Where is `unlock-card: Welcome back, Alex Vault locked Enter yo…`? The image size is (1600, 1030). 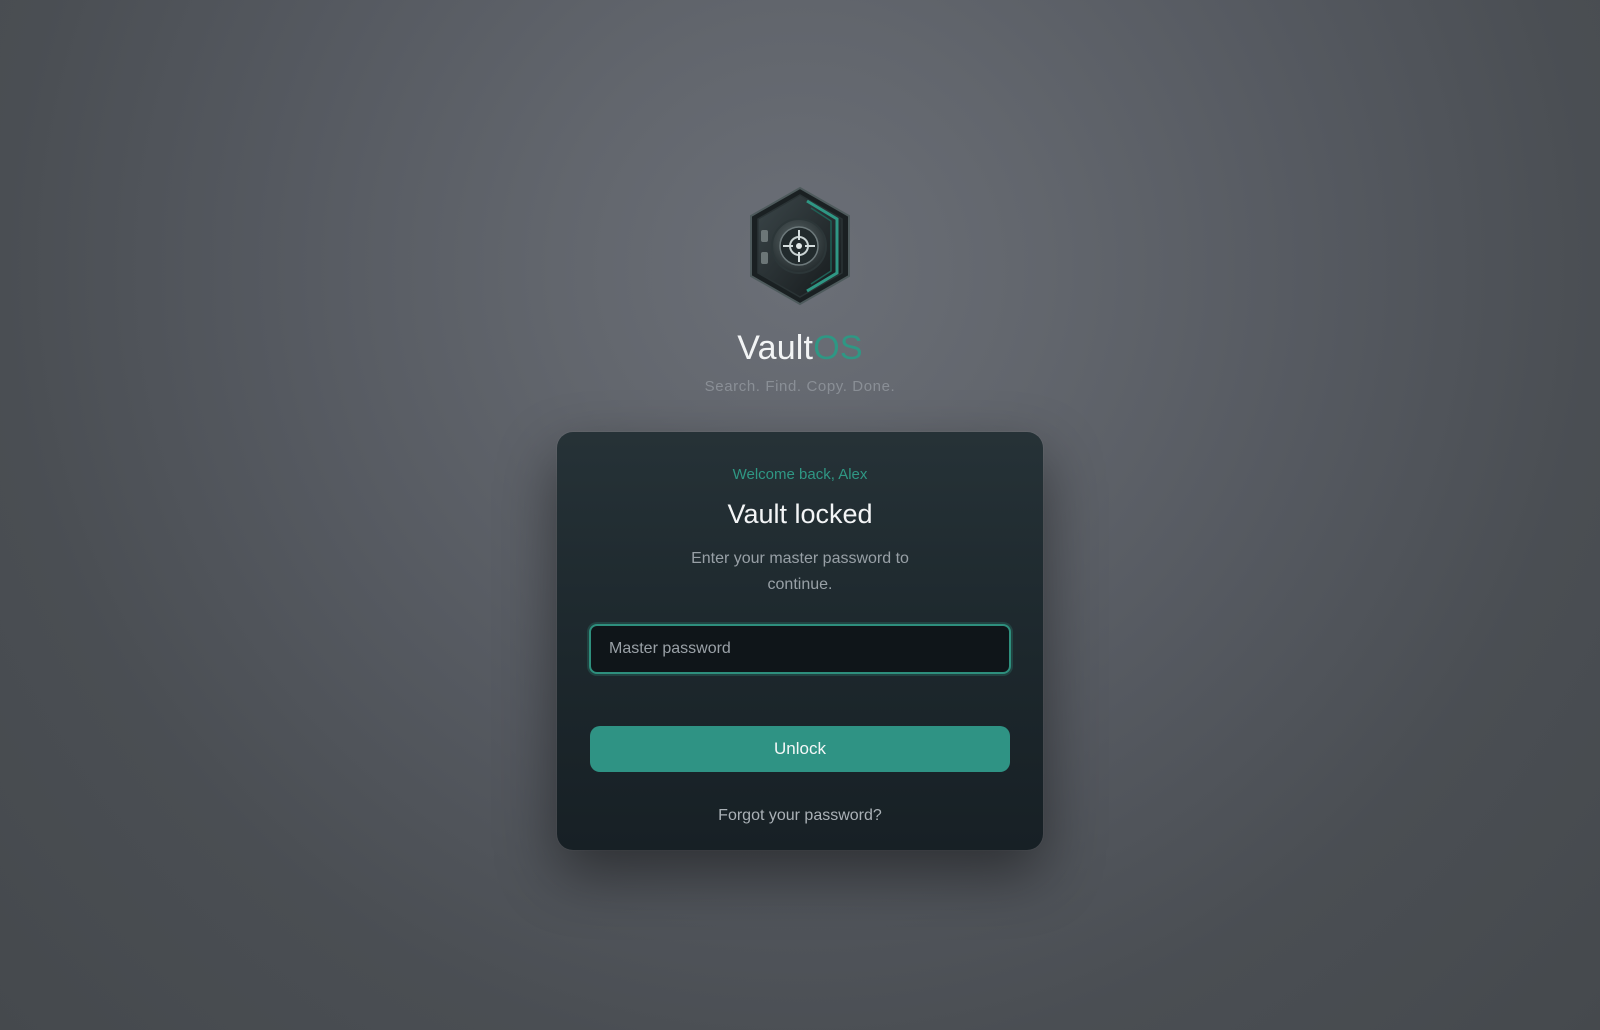 unlock-card: Welcome back, Alex Vault locked Enter yo… is located at coordinates (800, 641).